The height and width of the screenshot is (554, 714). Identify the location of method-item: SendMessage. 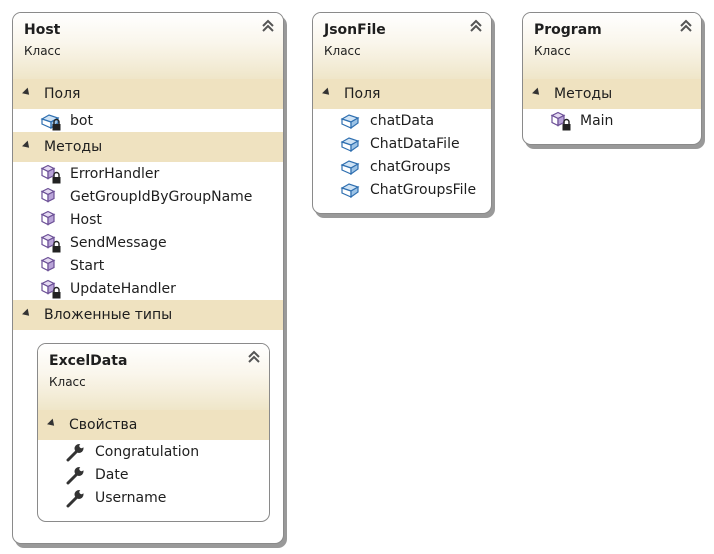
(148, 242).